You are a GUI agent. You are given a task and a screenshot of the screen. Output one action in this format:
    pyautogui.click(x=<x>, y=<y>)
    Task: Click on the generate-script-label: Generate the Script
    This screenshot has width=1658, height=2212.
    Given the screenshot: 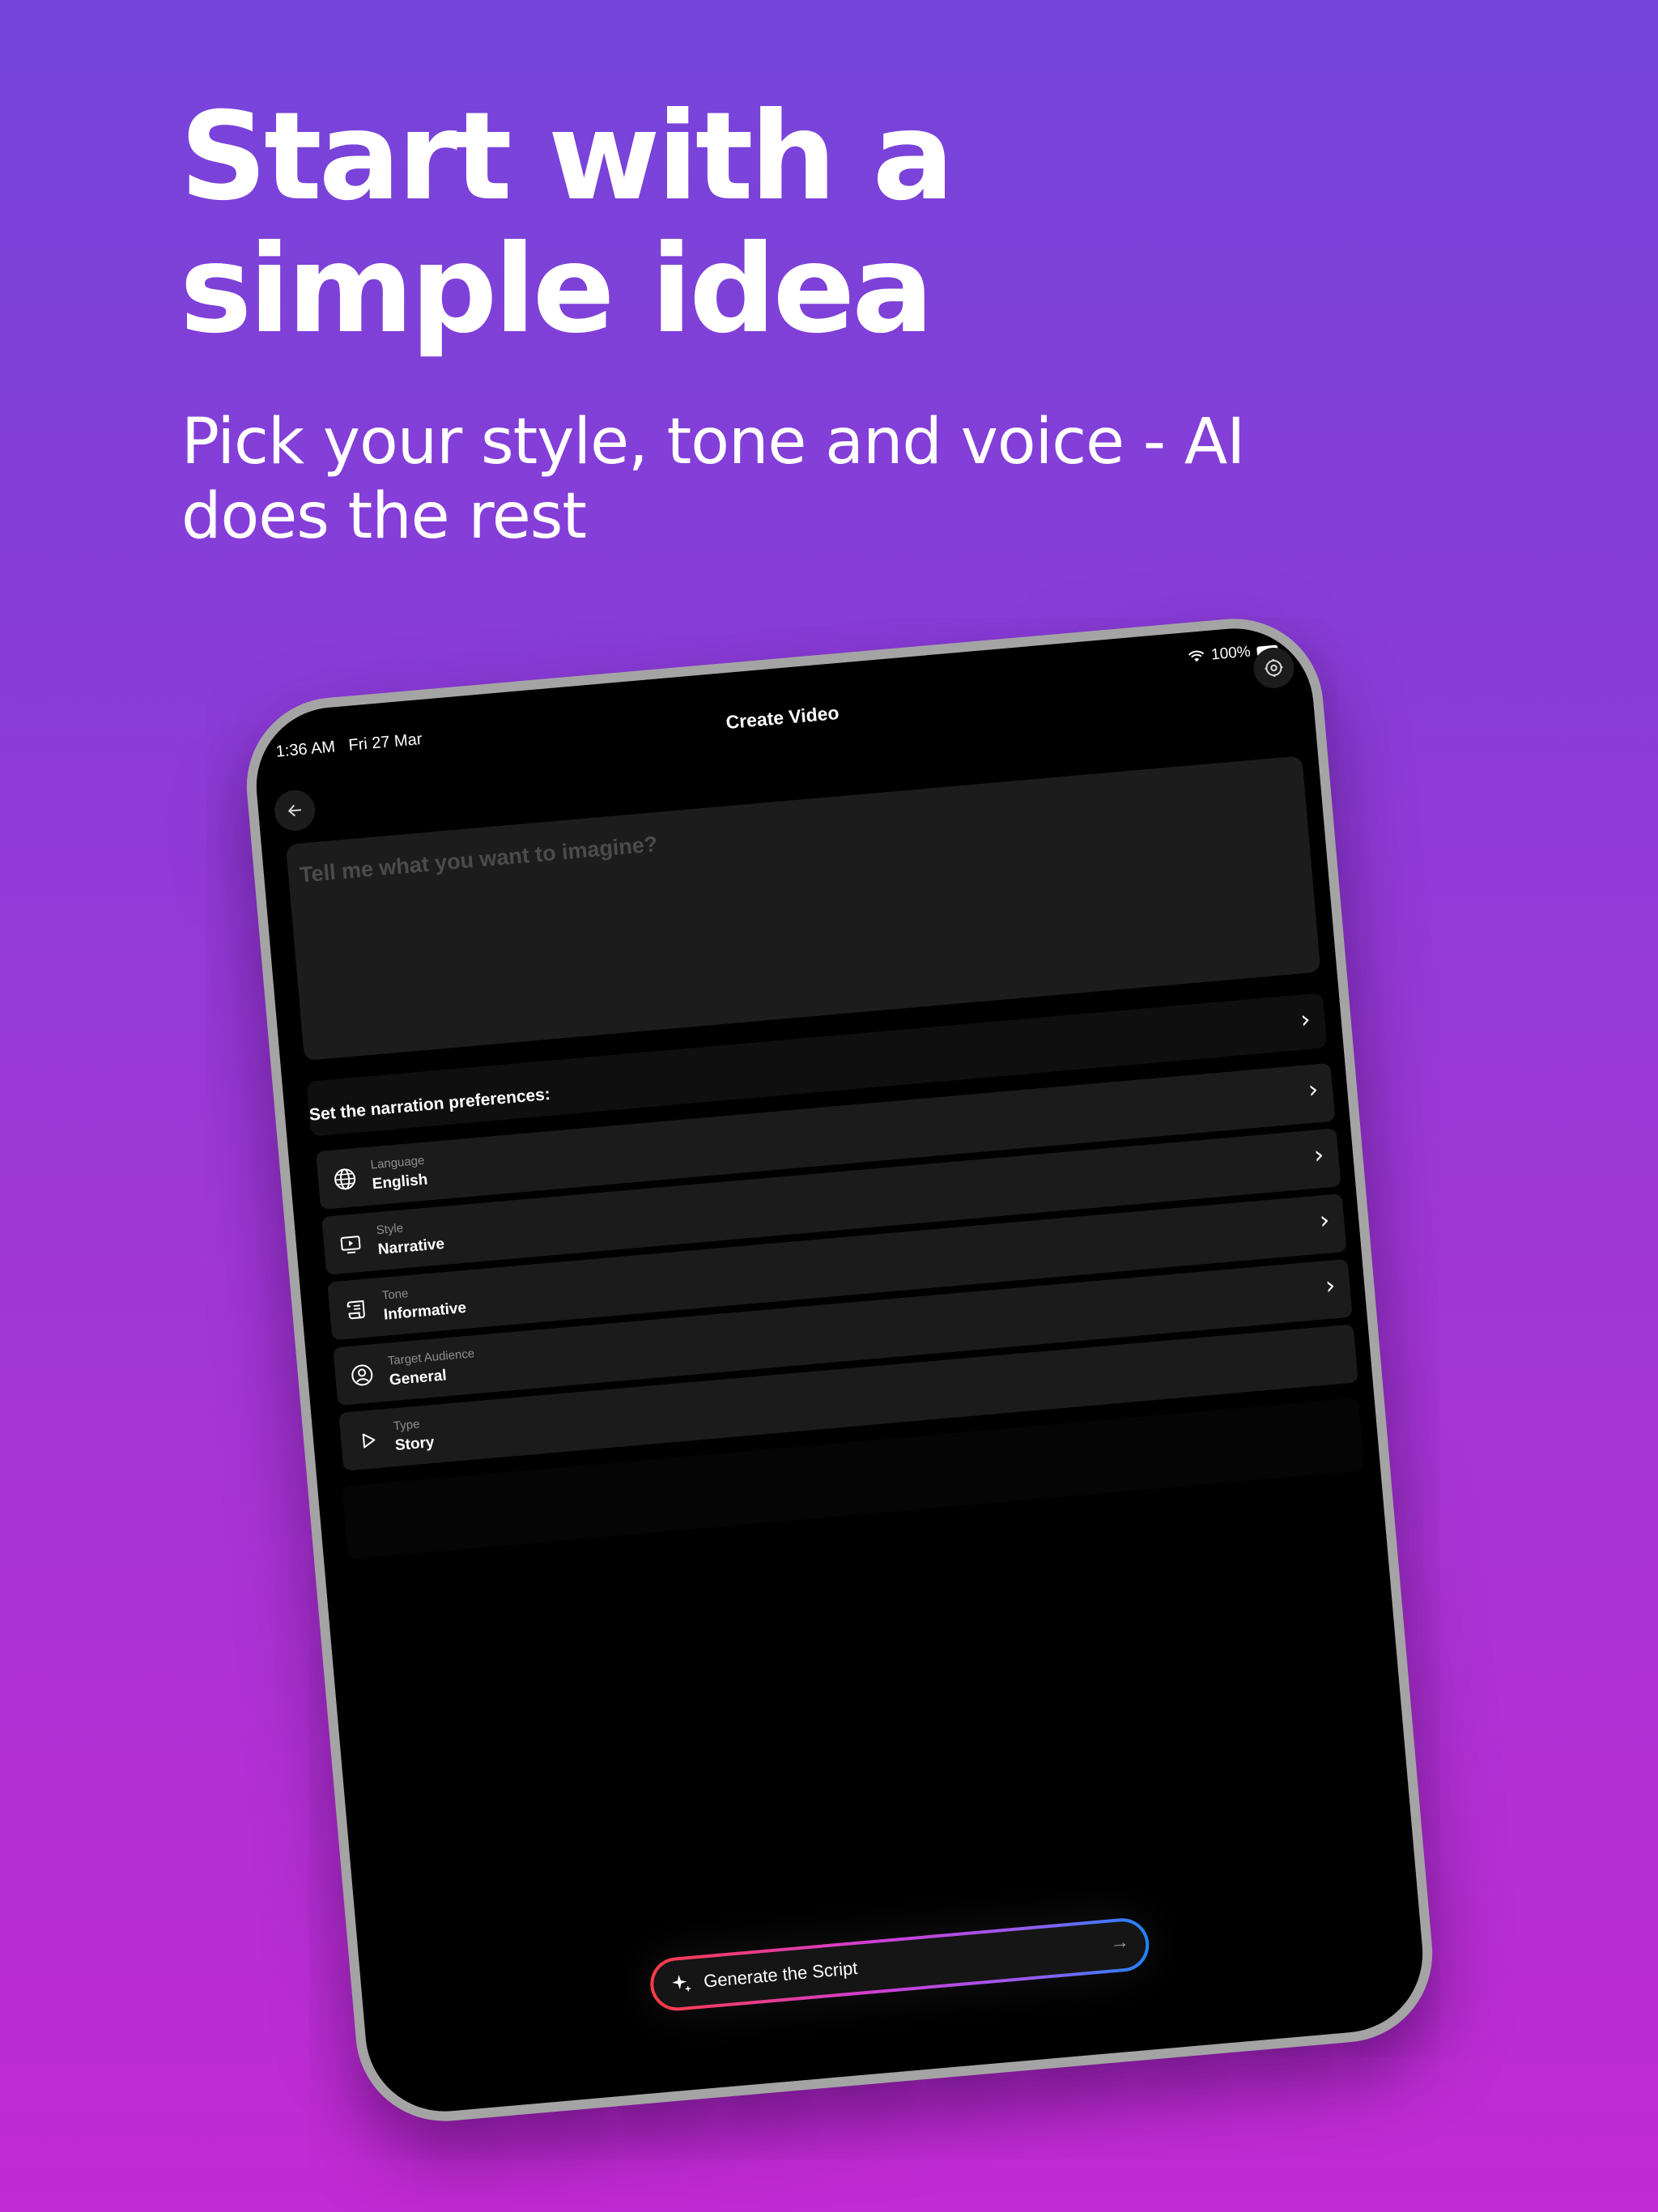 What is the action you would take?
    pyautogui.click(x=781, y=1975)
    